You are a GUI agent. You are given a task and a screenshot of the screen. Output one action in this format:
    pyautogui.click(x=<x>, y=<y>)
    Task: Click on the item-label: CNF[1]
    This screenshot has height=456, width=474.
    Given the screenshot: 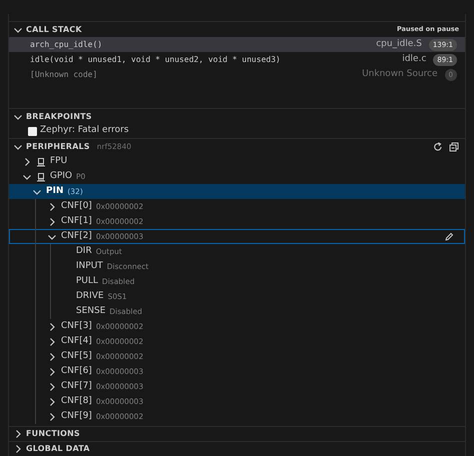 What is the action you would take?
    pyautogui.click(x=76, y=221)
    